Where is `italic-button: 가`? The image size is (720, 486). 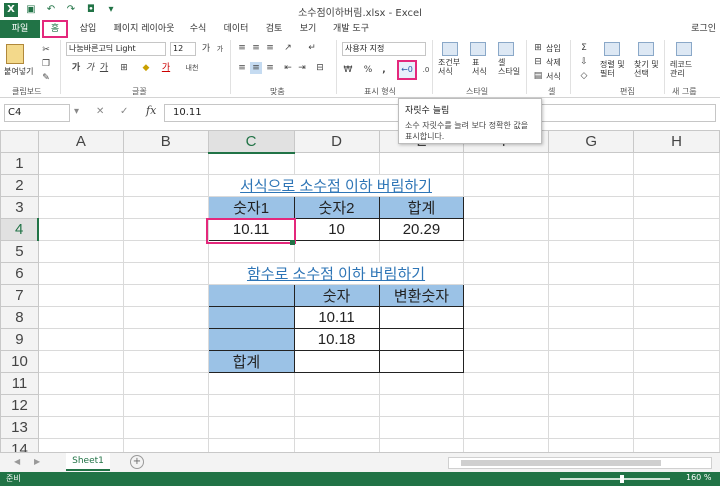
italic-button: 가 is located at coordinates (90, 68).